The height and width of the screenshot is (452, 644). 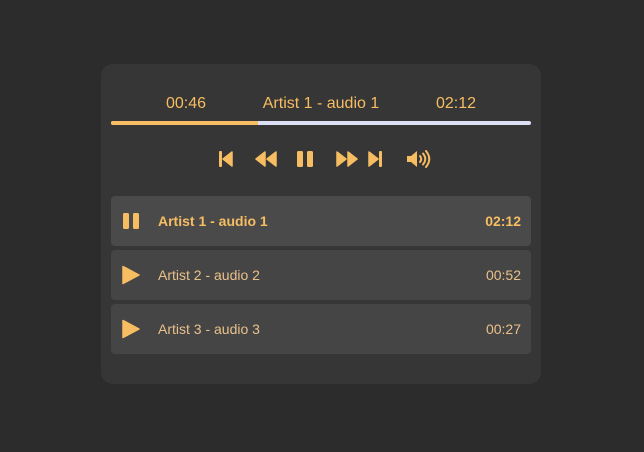 What do you see at coordinates (321, 159) in the screenshot?
I see `playback-controls` at bounding box center [321, 159].